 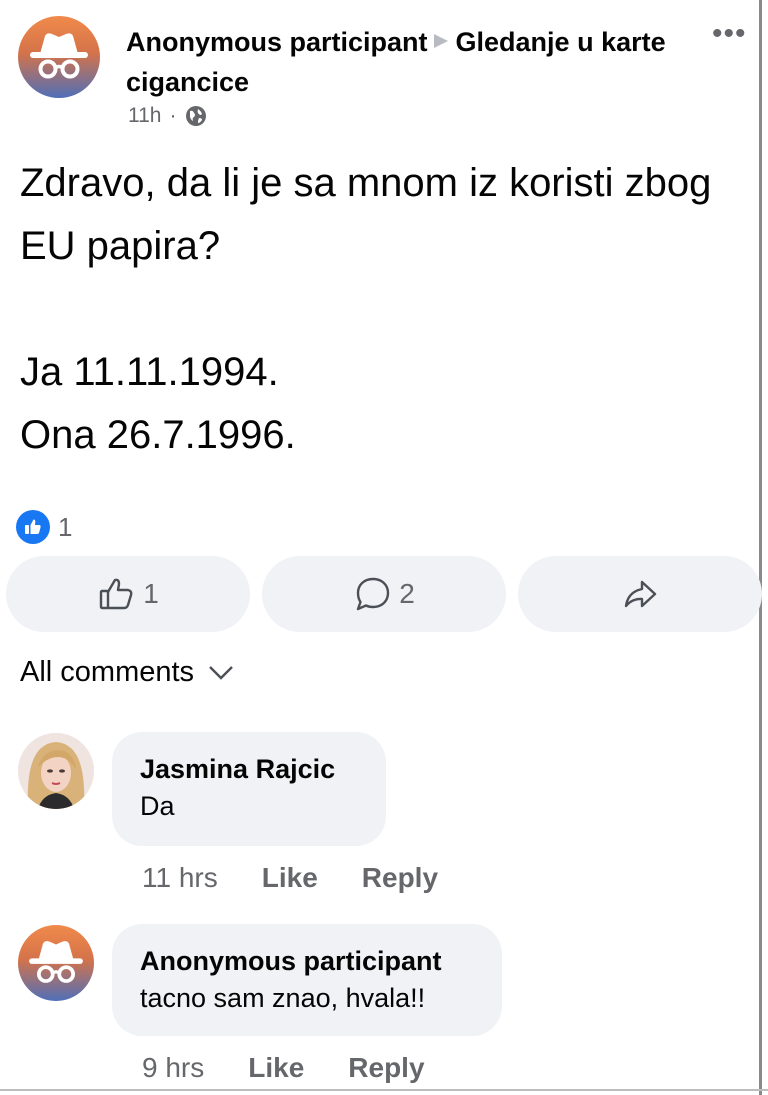 I want to click on comment-actions: 9 hrs Like Reply, so click(x=283, y=1068).